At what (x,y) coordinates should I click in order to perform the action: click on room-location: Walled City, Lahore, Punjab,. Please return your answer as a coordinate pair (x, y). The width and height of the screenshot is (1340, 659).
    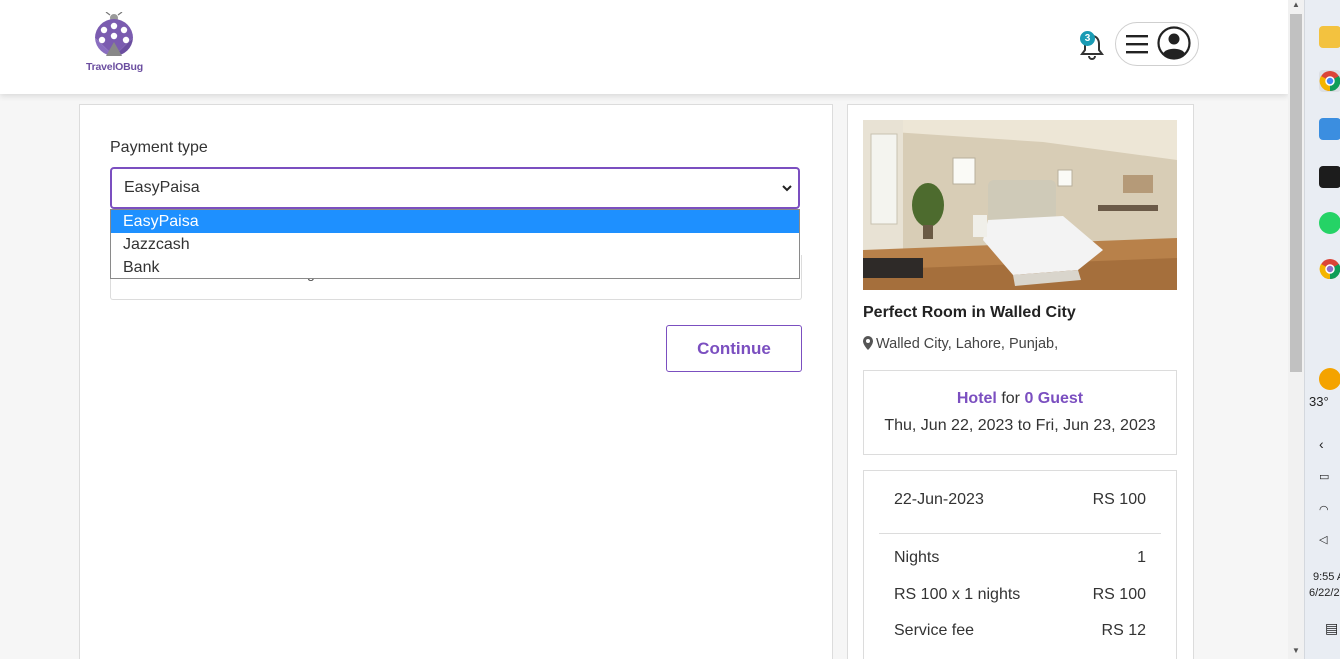
    Looking at the image, I should click on (960, 344).